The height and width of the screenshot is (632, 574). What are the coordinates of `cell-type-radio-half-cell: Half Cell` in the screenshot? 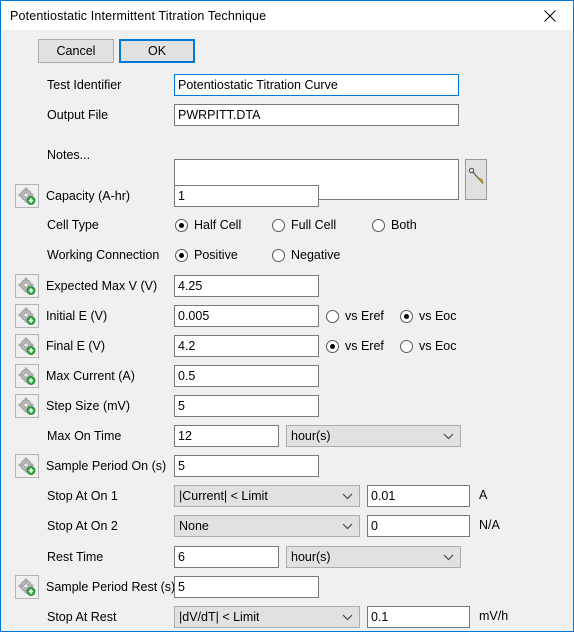 It's located at (208, 225).